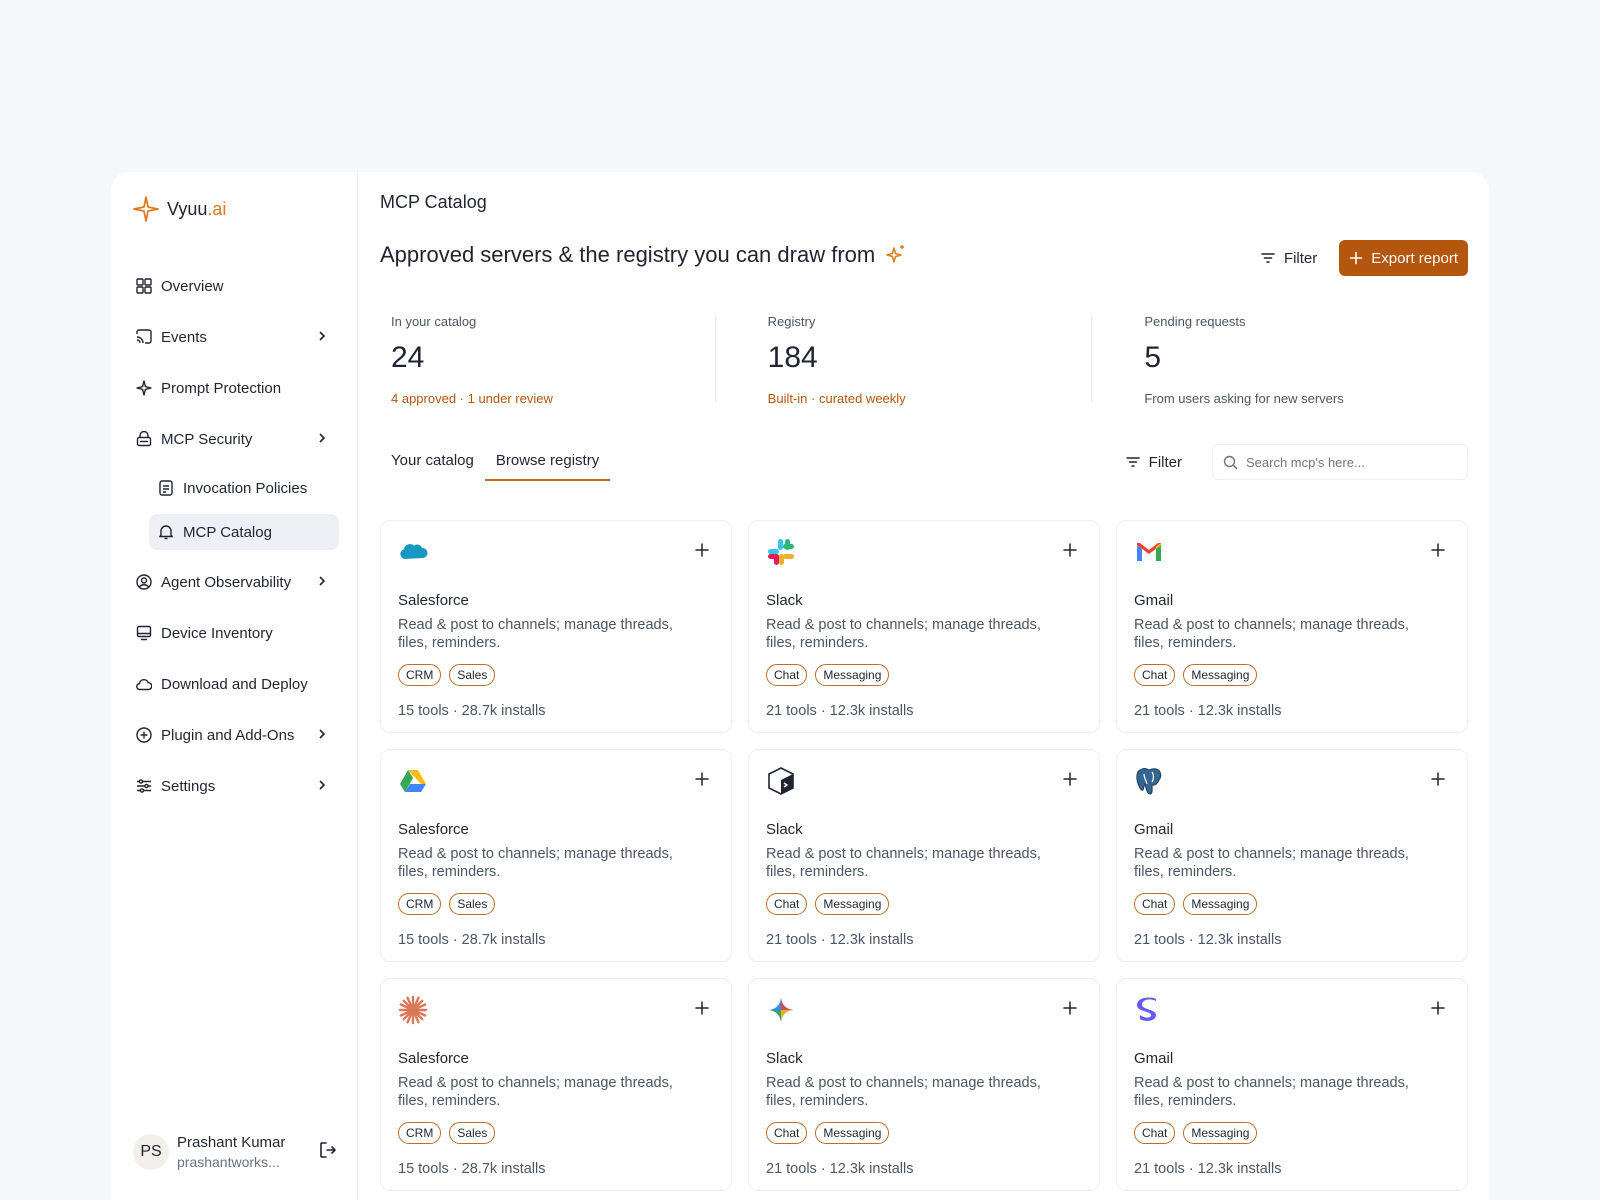  Describe the element at coordinates (414, 551) in the screenshot. I see `salesforce-icon` at that location.